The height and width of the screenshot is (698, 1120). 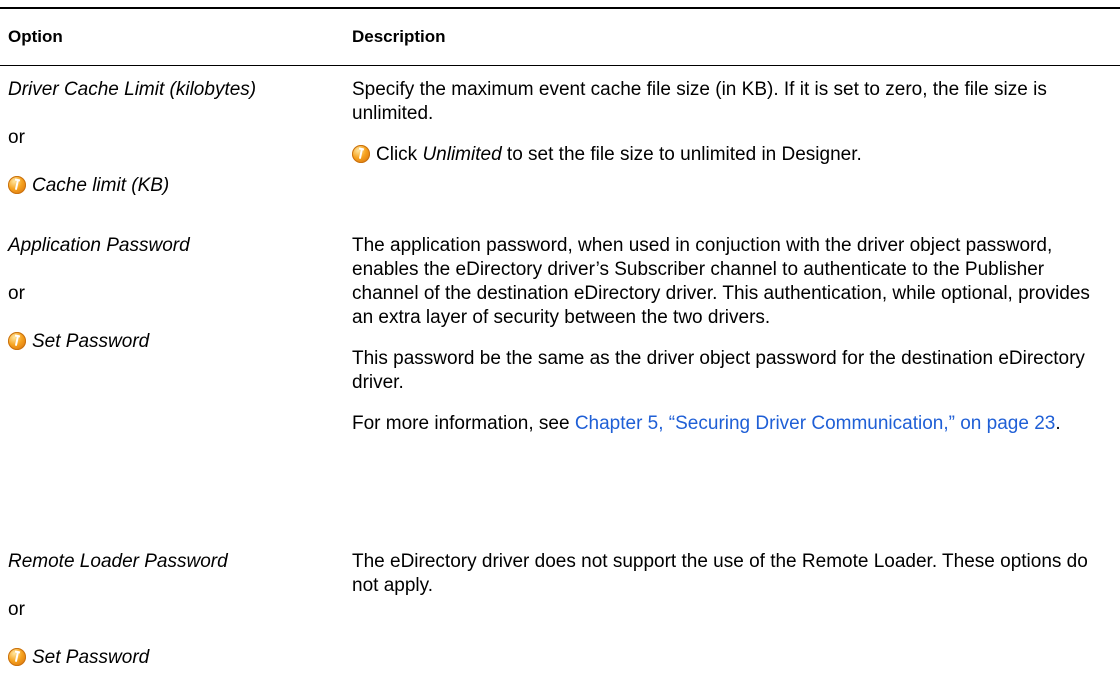 I want to click on header-description: Description, so click(x=399, y=36).